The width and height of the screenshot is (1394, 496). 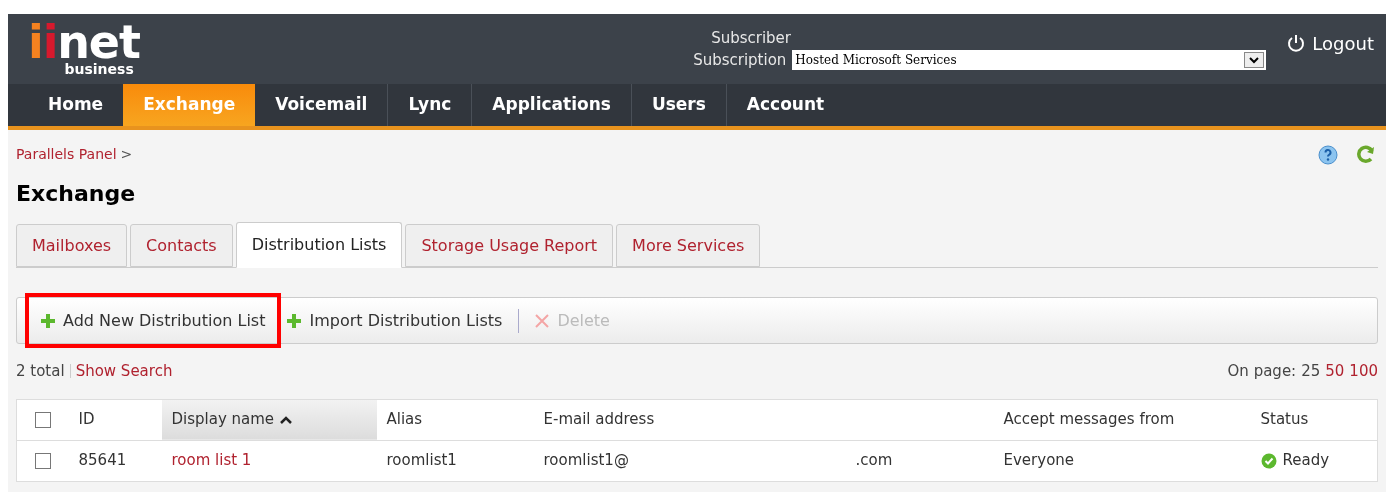 What do you see at coordinates (181, 245) in the screenshot?
I see `tab: Contacts` at bounding box center [181, 245].